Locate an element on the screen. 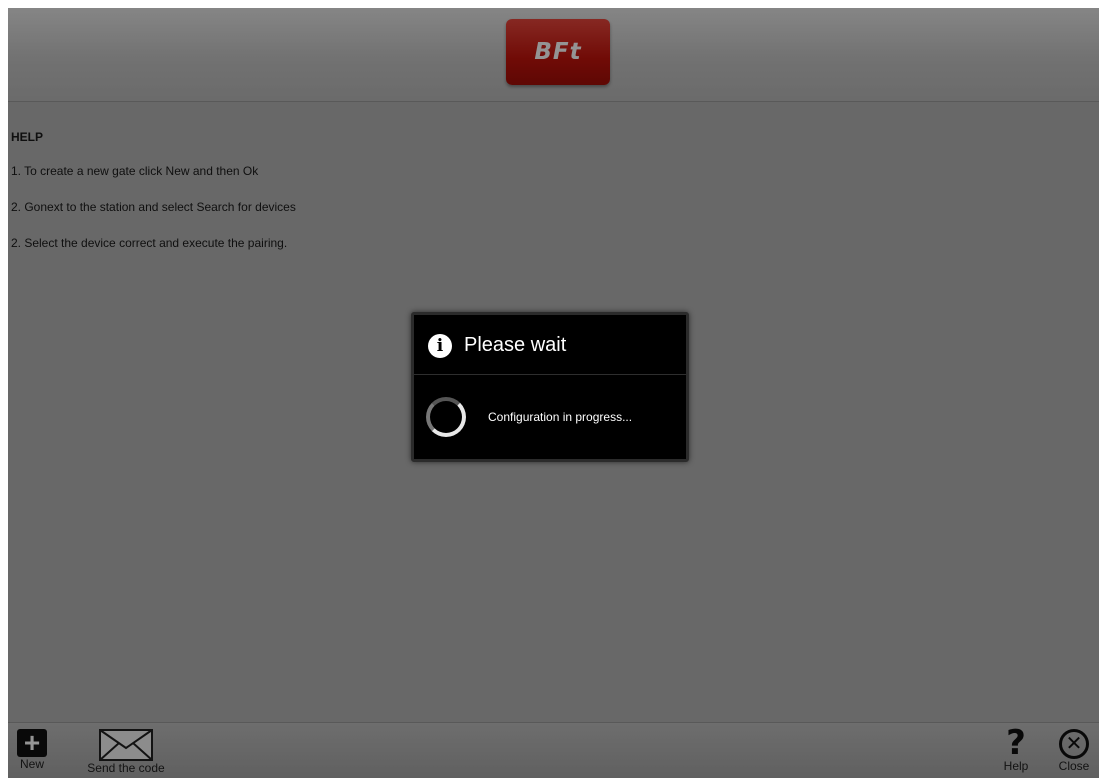  dialog-header: i Please wait is located at coordinates (550, 345).